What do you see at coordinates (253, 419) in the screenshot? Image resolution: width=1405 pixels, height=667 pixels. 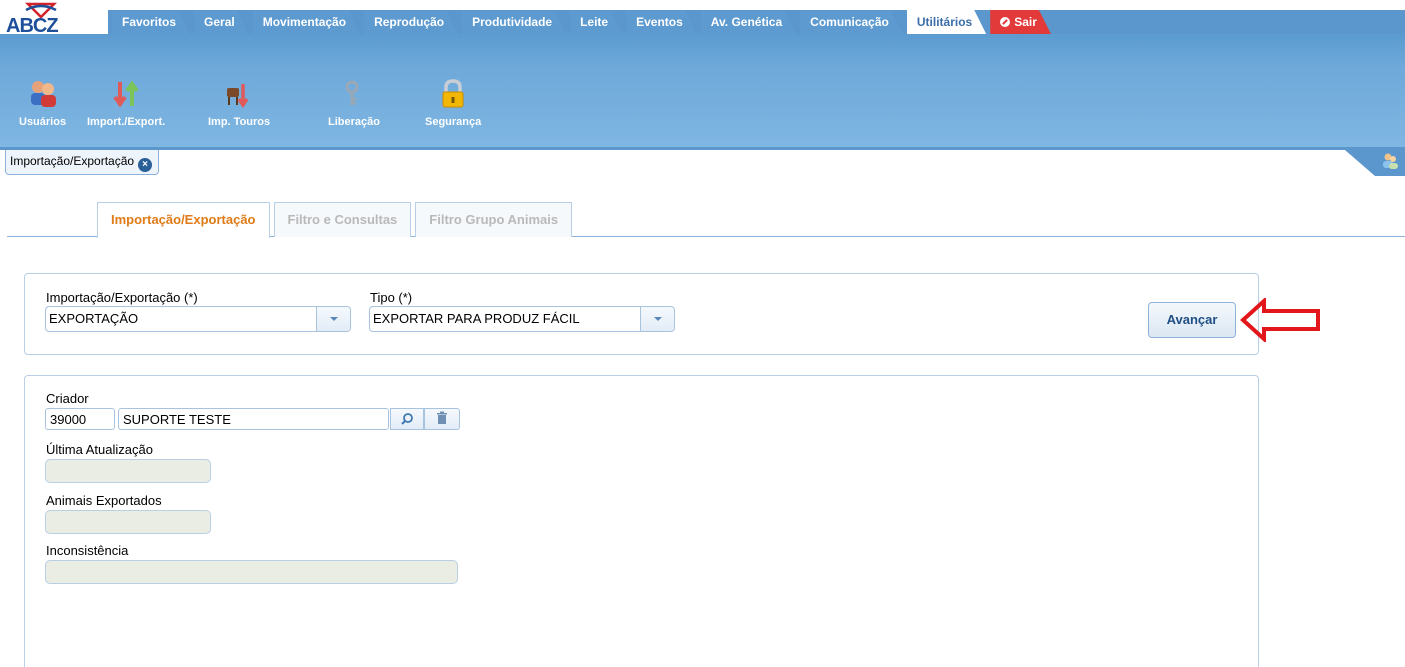 I see `criador-name-input: SUPORTE TESTE` at bounding box center [253, 419].